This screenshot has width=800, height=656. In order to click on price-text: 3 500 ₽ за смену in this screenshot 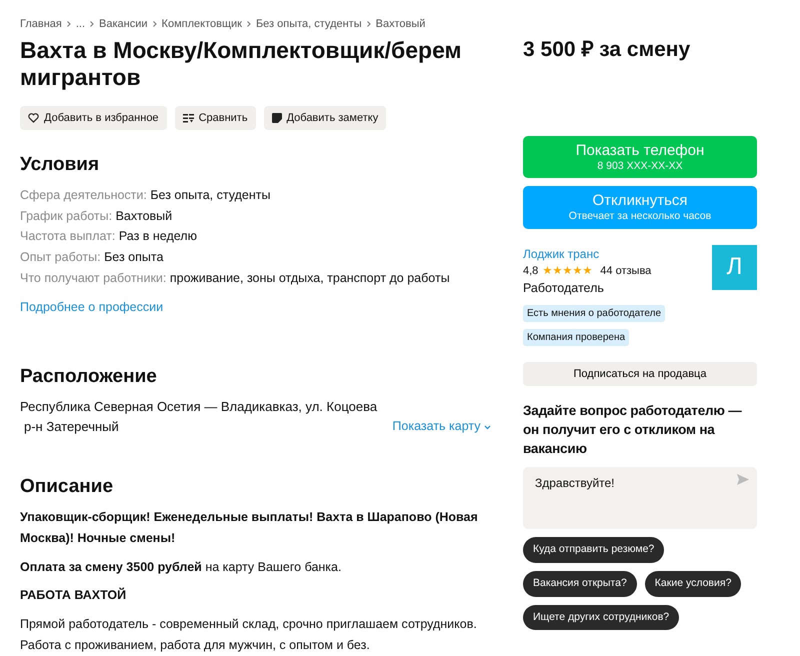, I will do `click(607, 50)`.